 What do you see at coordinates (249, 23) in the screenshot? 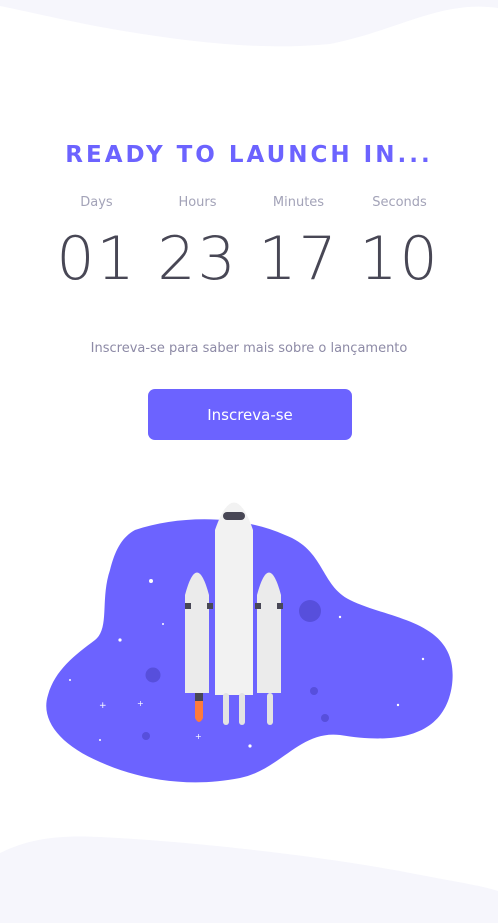
I see `top-wave-decoration` at bounding box center [249, 23].